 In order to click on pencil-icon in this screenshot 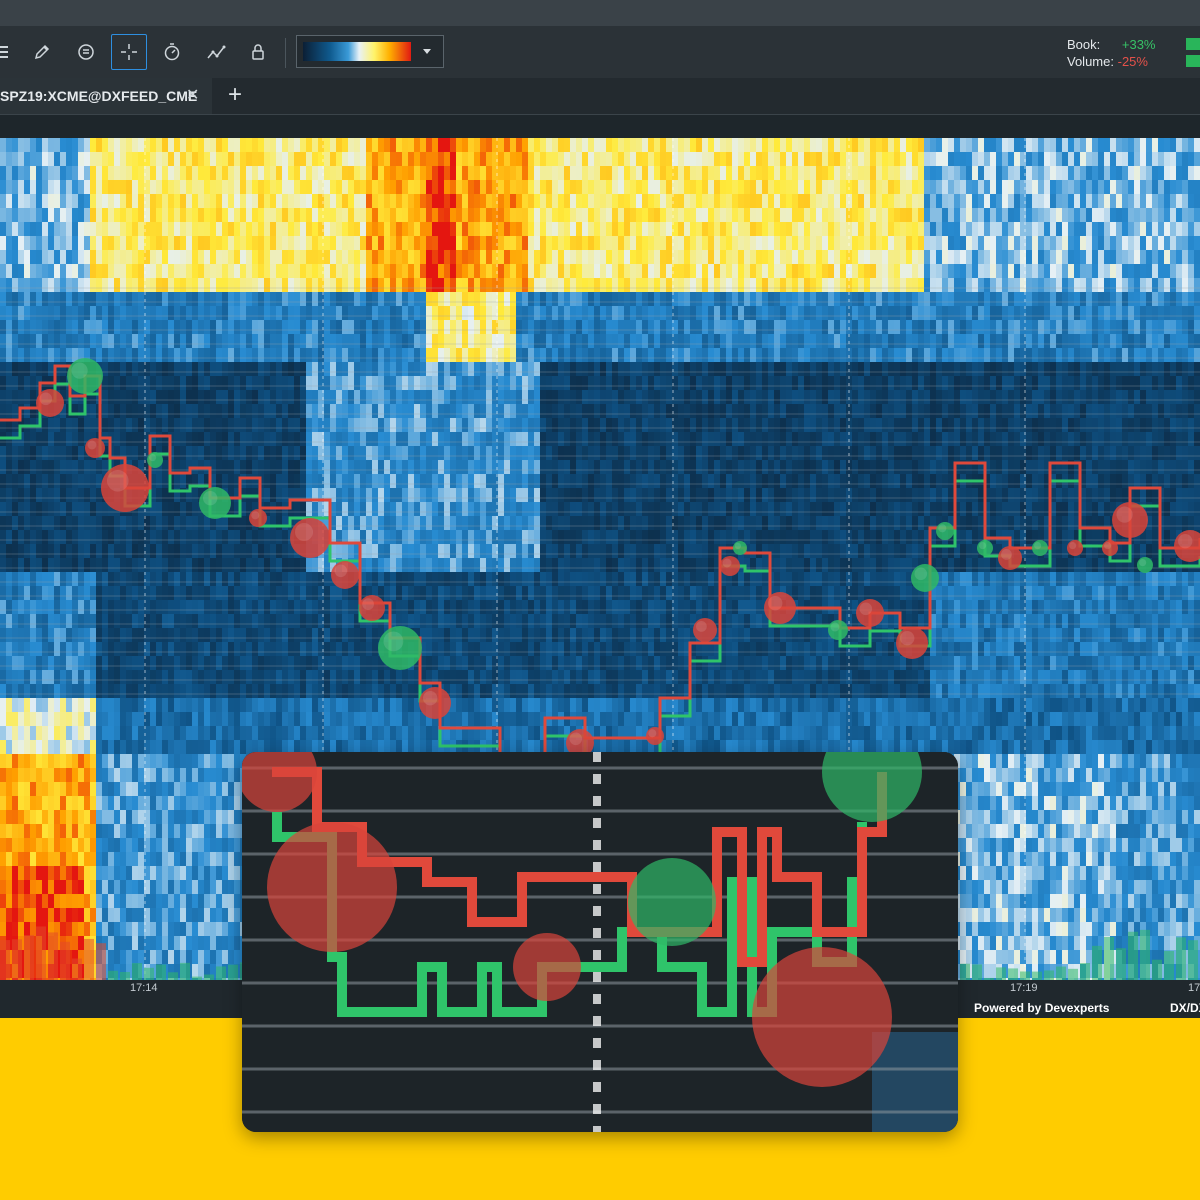, I will do `click(42, 52)`.